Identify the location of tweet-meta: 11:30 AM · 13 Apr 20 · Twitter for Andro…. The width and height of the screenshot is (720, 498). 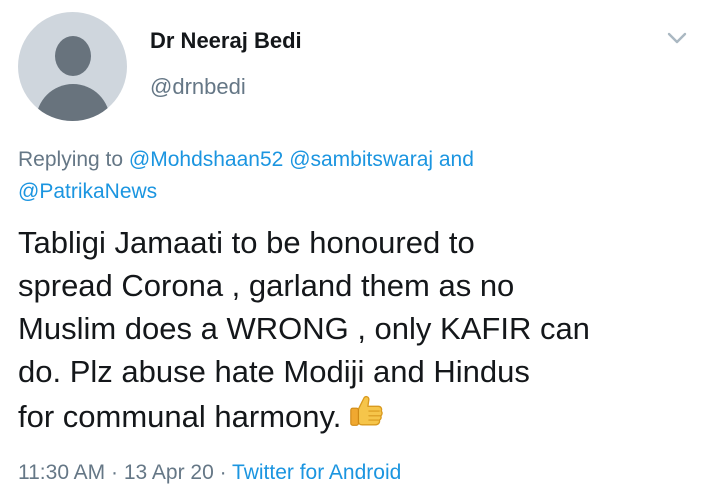
(209, 473).